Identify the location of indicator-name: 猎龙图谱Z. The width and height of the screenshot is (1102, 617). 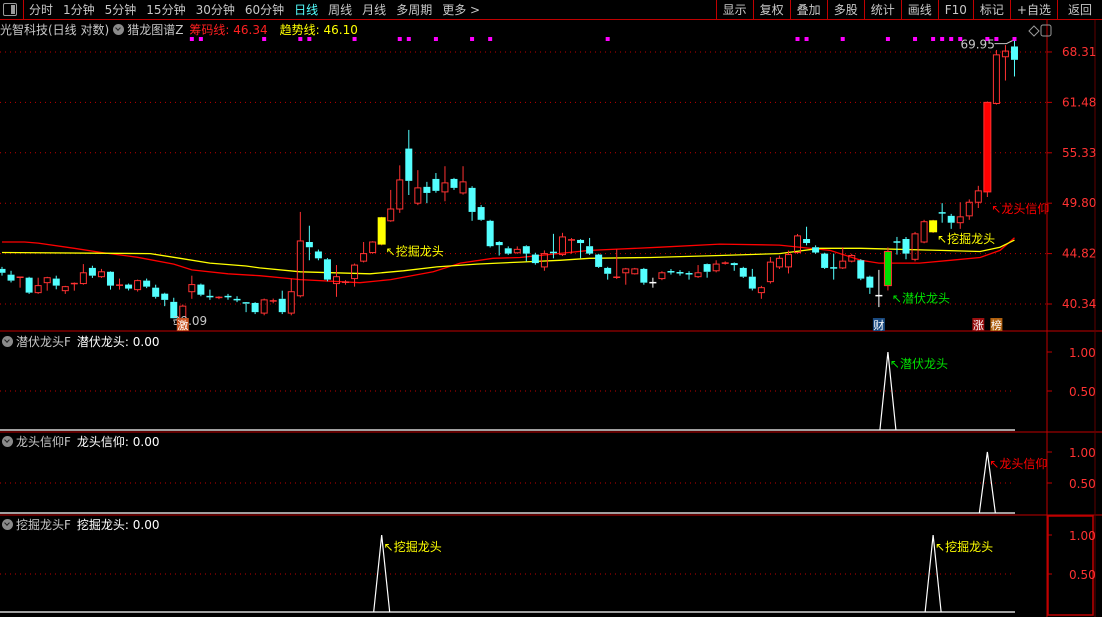
(155, 29).